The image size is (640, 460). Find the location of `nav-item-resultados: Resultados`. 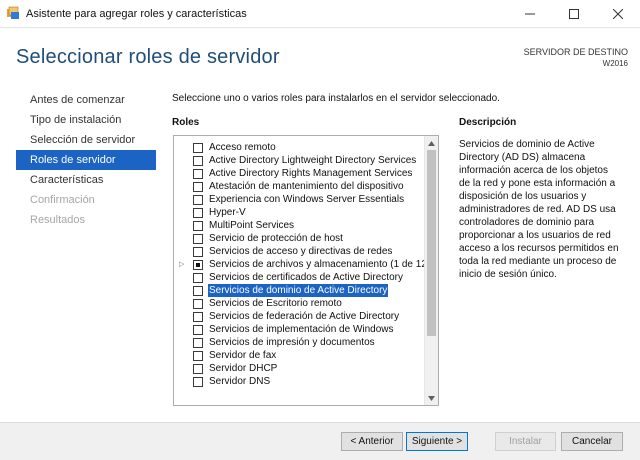

nav-item-resultados: Resultados is located at coordinates (58, 220).